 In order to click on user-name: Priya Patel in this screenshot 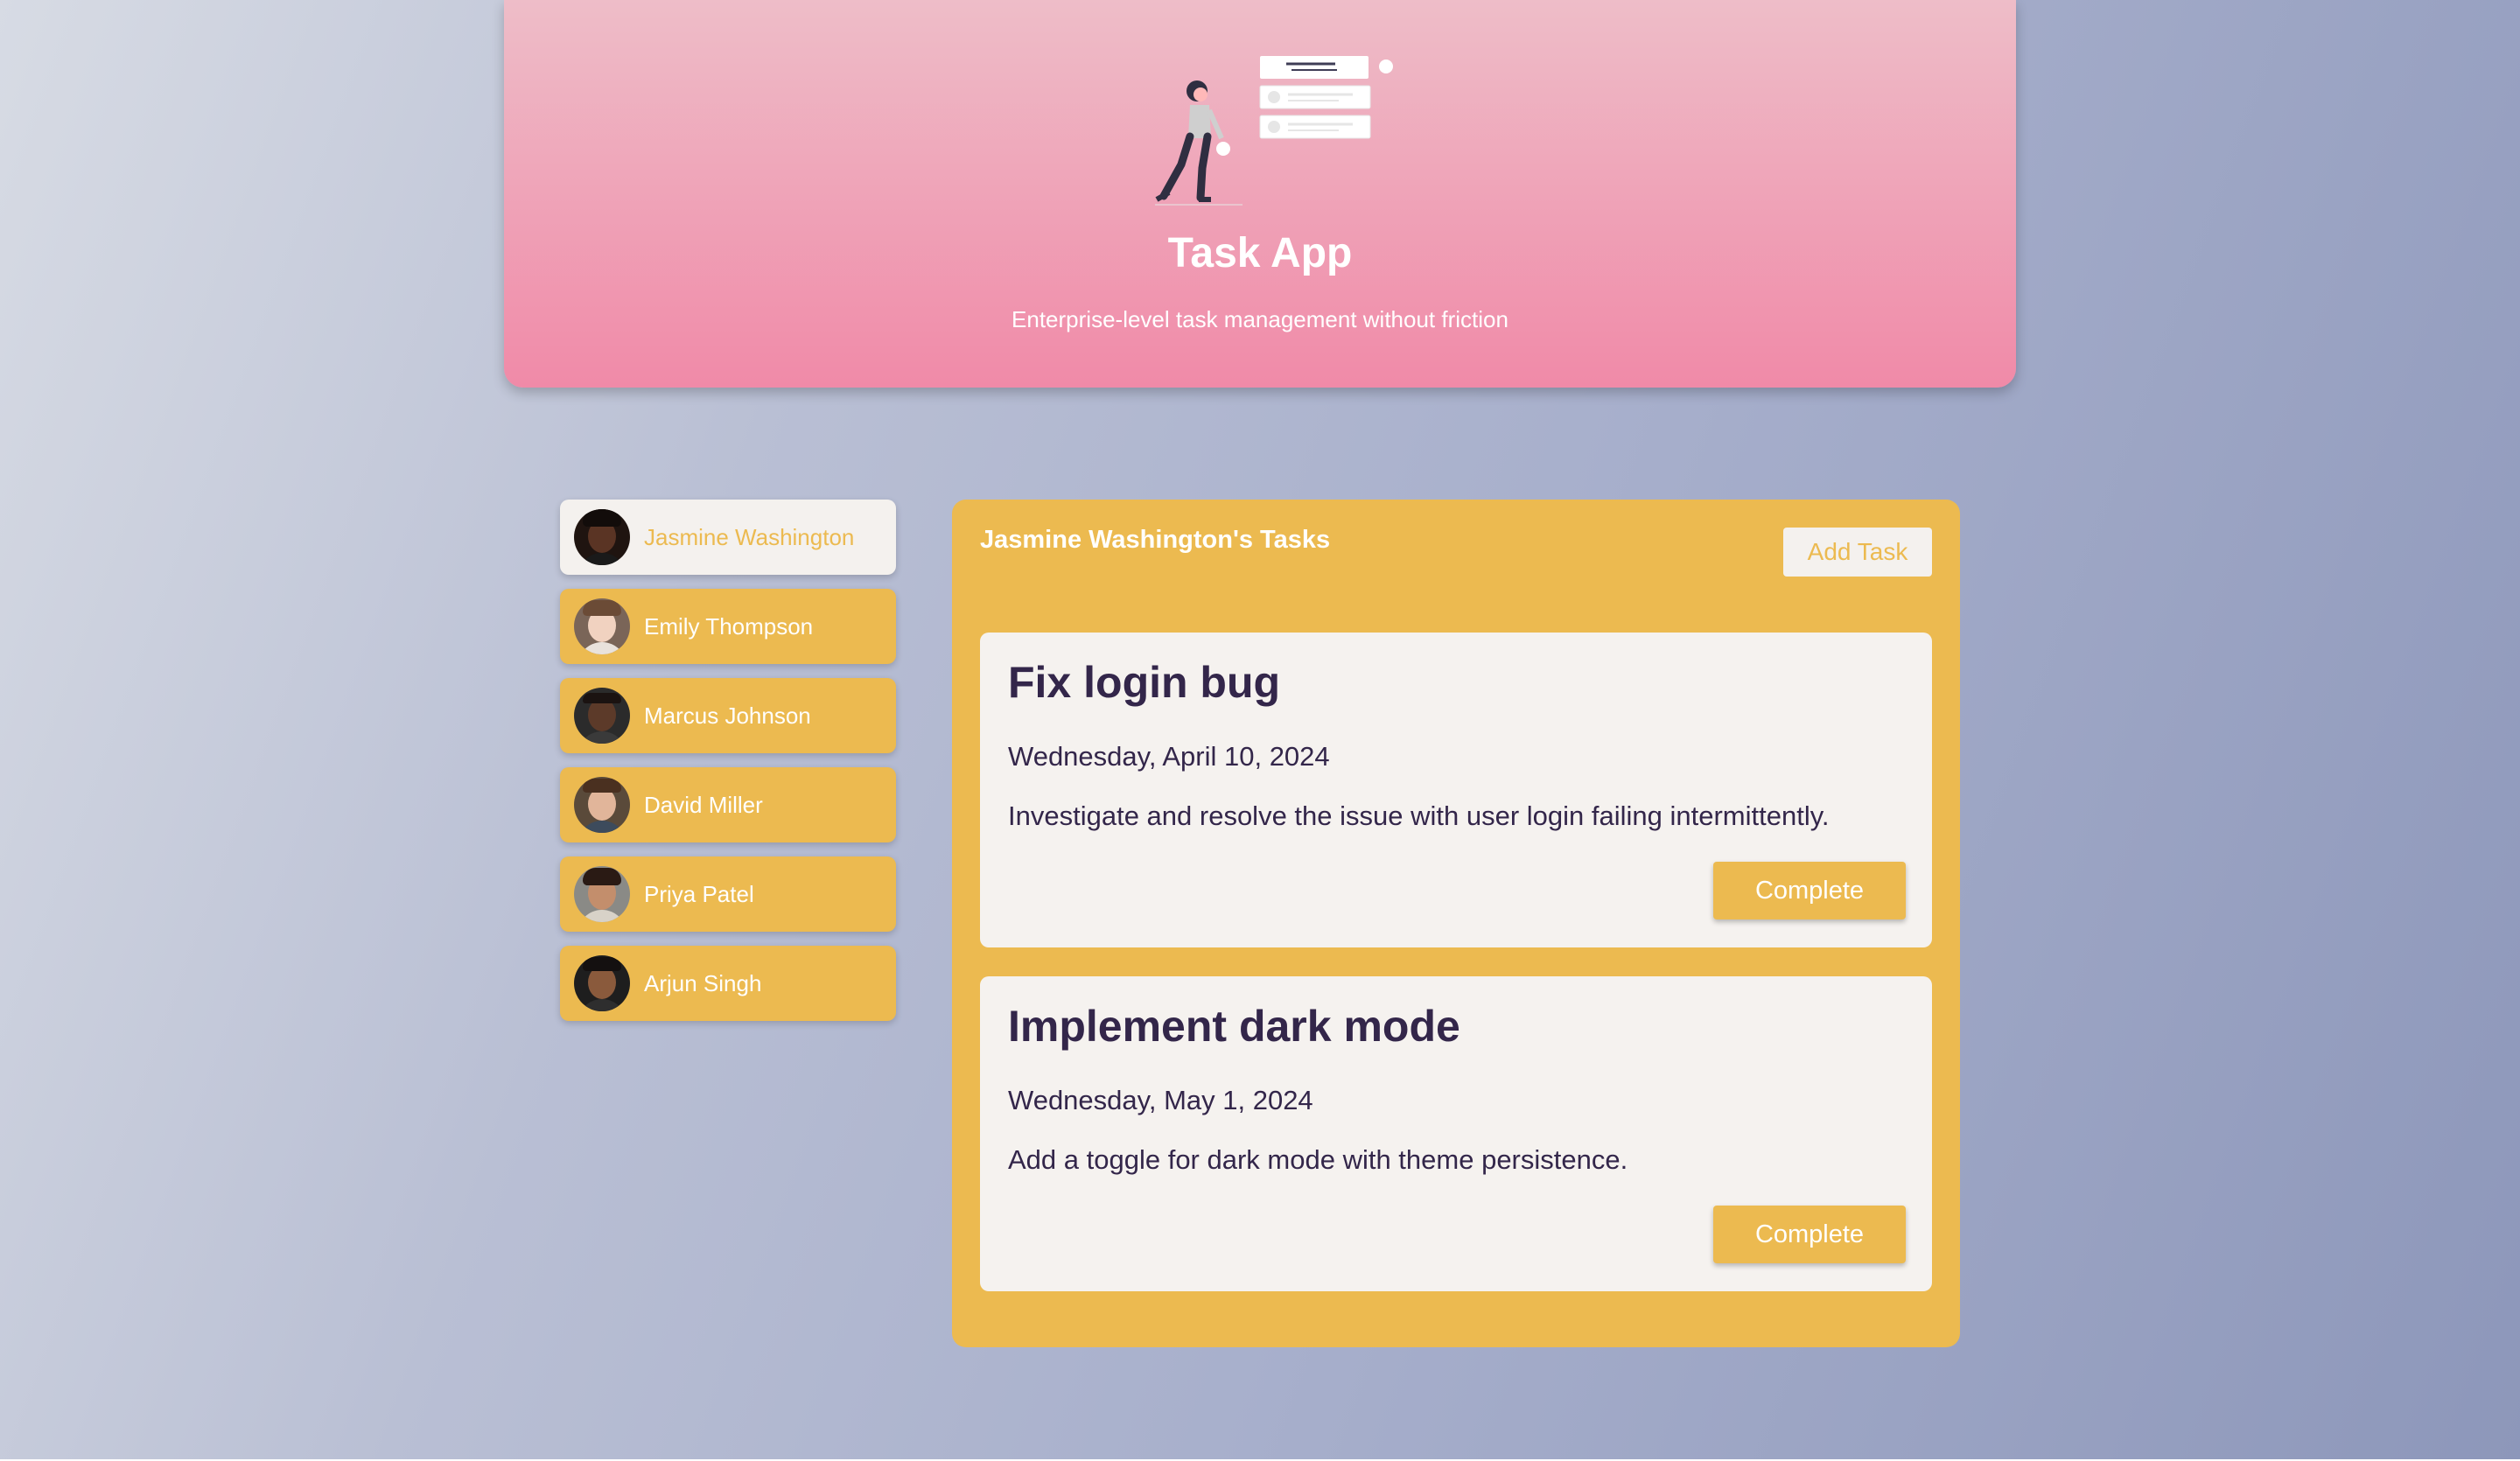, I will do `click(699, 894)`.